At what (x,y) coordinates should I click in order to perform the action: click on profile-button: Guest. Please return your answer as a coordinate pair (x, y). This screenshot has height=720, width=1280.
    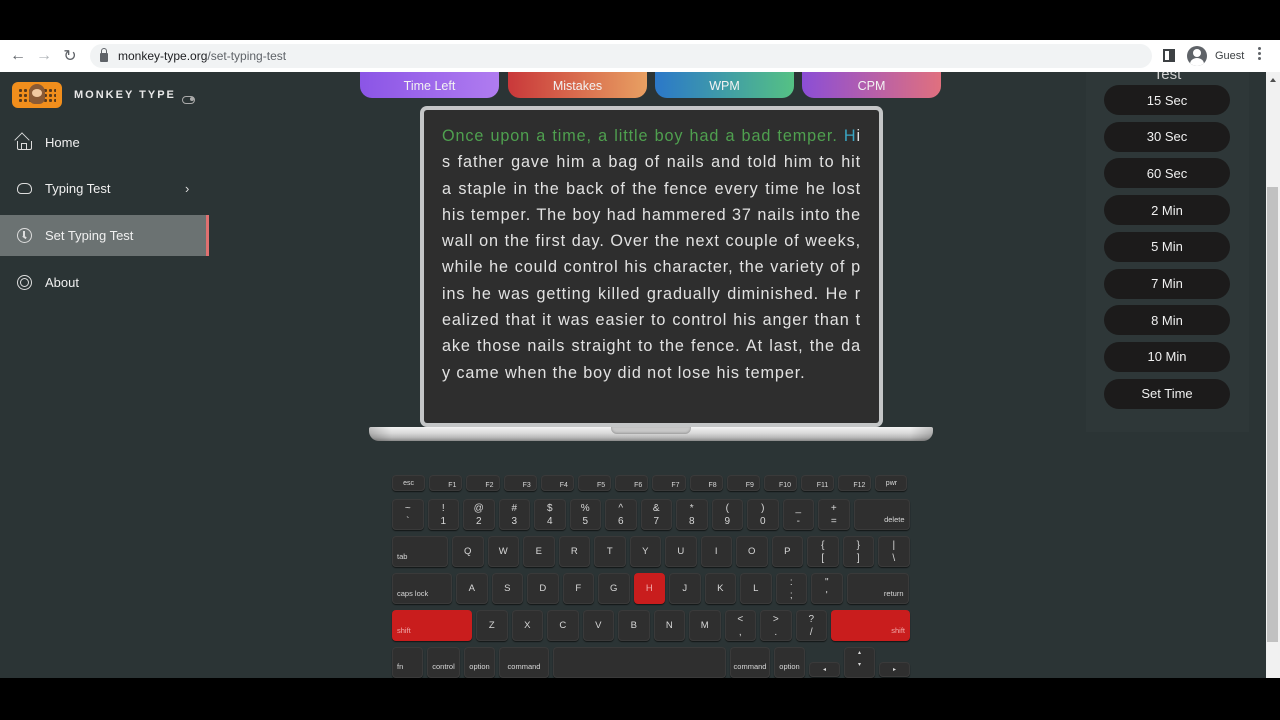
    Looking at the image, I should click on (1219, 56).